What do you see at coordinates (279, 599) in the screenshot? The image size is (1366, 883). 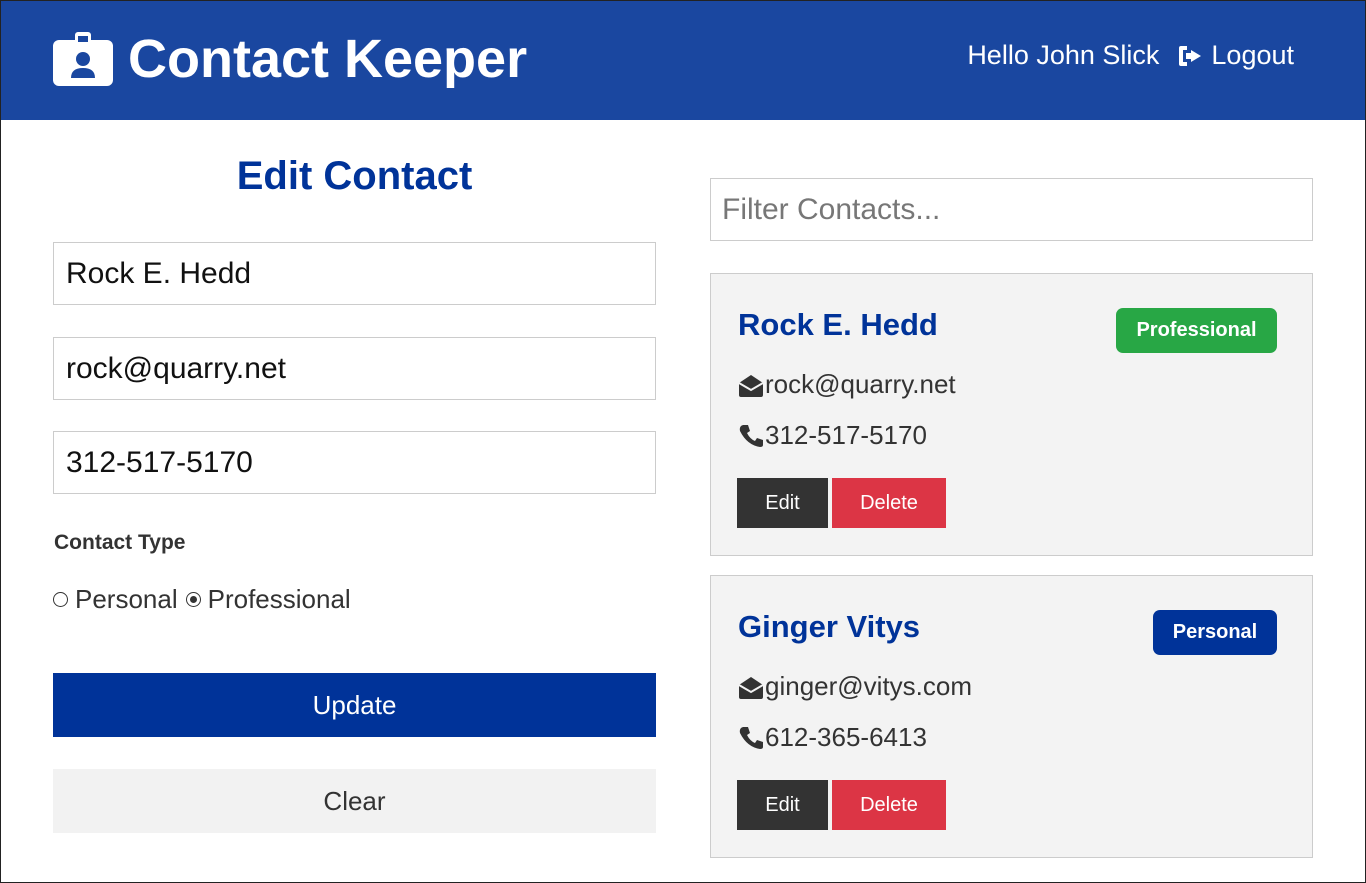 I see `radio-professional-label: Professional` at bounding box center [279, 599].